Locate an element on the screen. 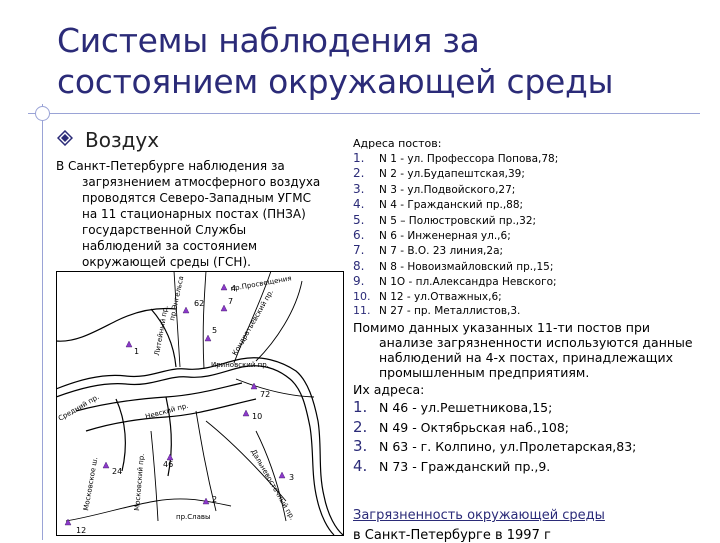 Image resolution: width=720 pixels, height=543 pixels. list-text: N 73 - Гражданский пр.,9. is located at coordinates (465, 466).